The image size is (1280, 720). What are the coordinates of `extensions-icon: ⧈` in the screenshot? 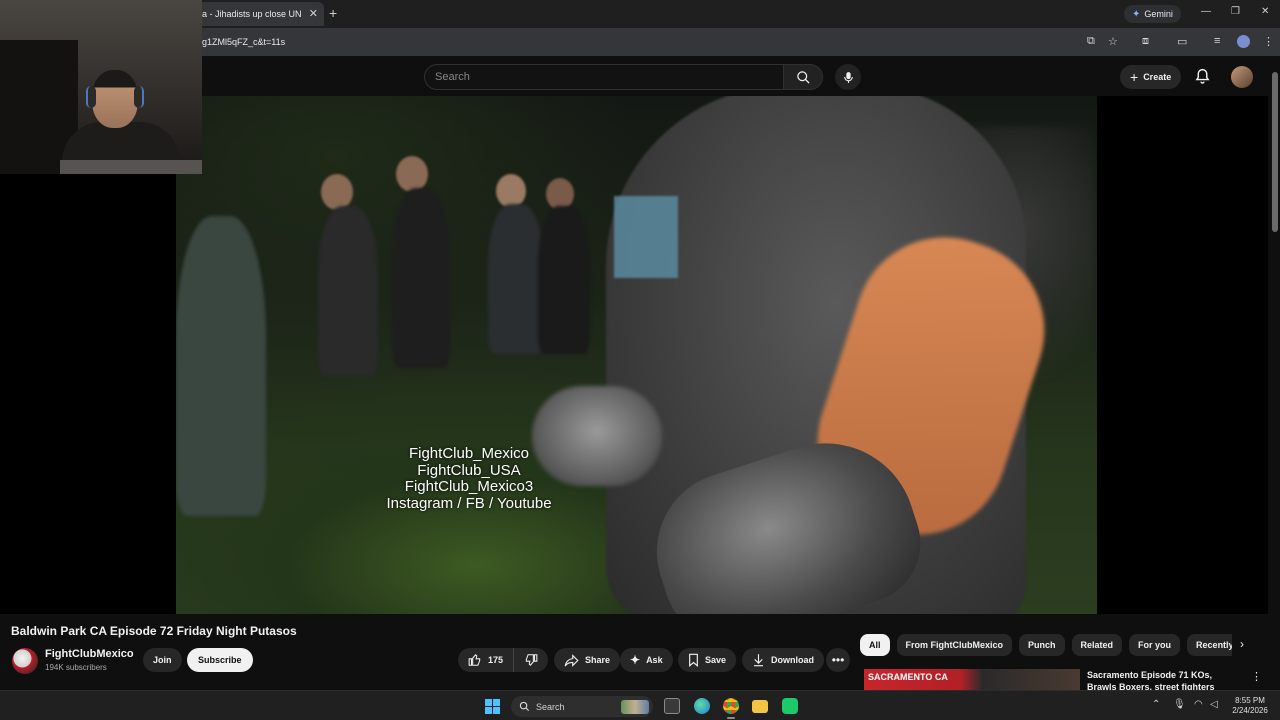 It's located at (1145, 41).